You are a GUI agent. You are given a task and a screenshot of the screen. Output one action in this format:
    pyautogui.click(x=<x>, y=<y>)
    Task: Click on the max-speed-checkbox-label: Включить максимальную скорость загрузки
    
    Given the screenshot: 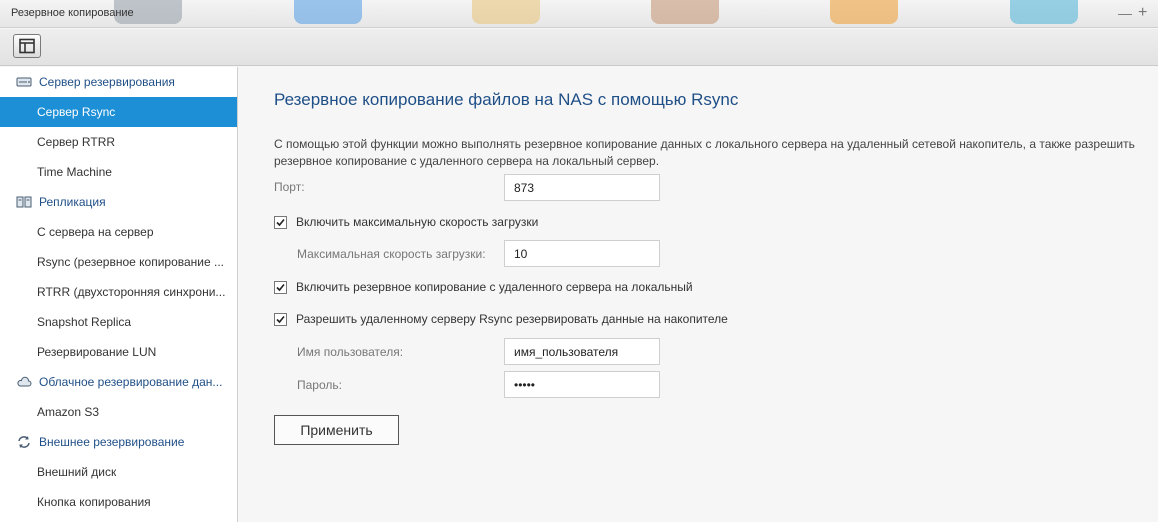 What is the action you would take?
    pyautogui.click(x=417, y=222)
    